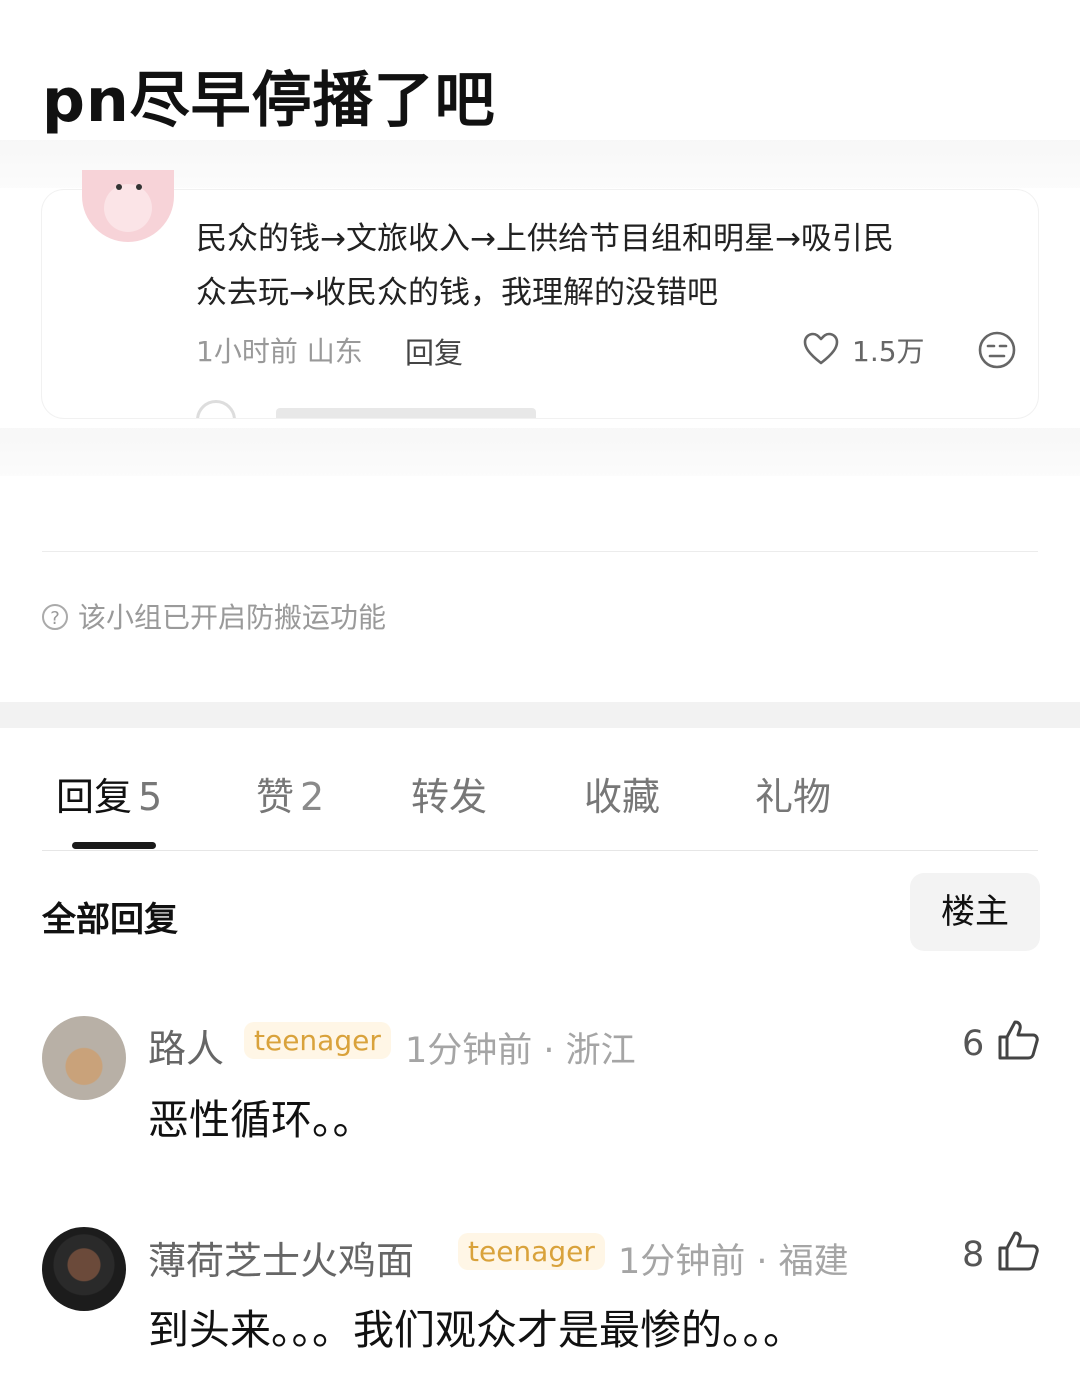 The width and height of the screenshot is (1080, 1382). What do you see at coordinates (281, 1257) in the screenshot?
I see `comment-username: 薄荷芝士火鸡面` at bounding box center [281, 1257].